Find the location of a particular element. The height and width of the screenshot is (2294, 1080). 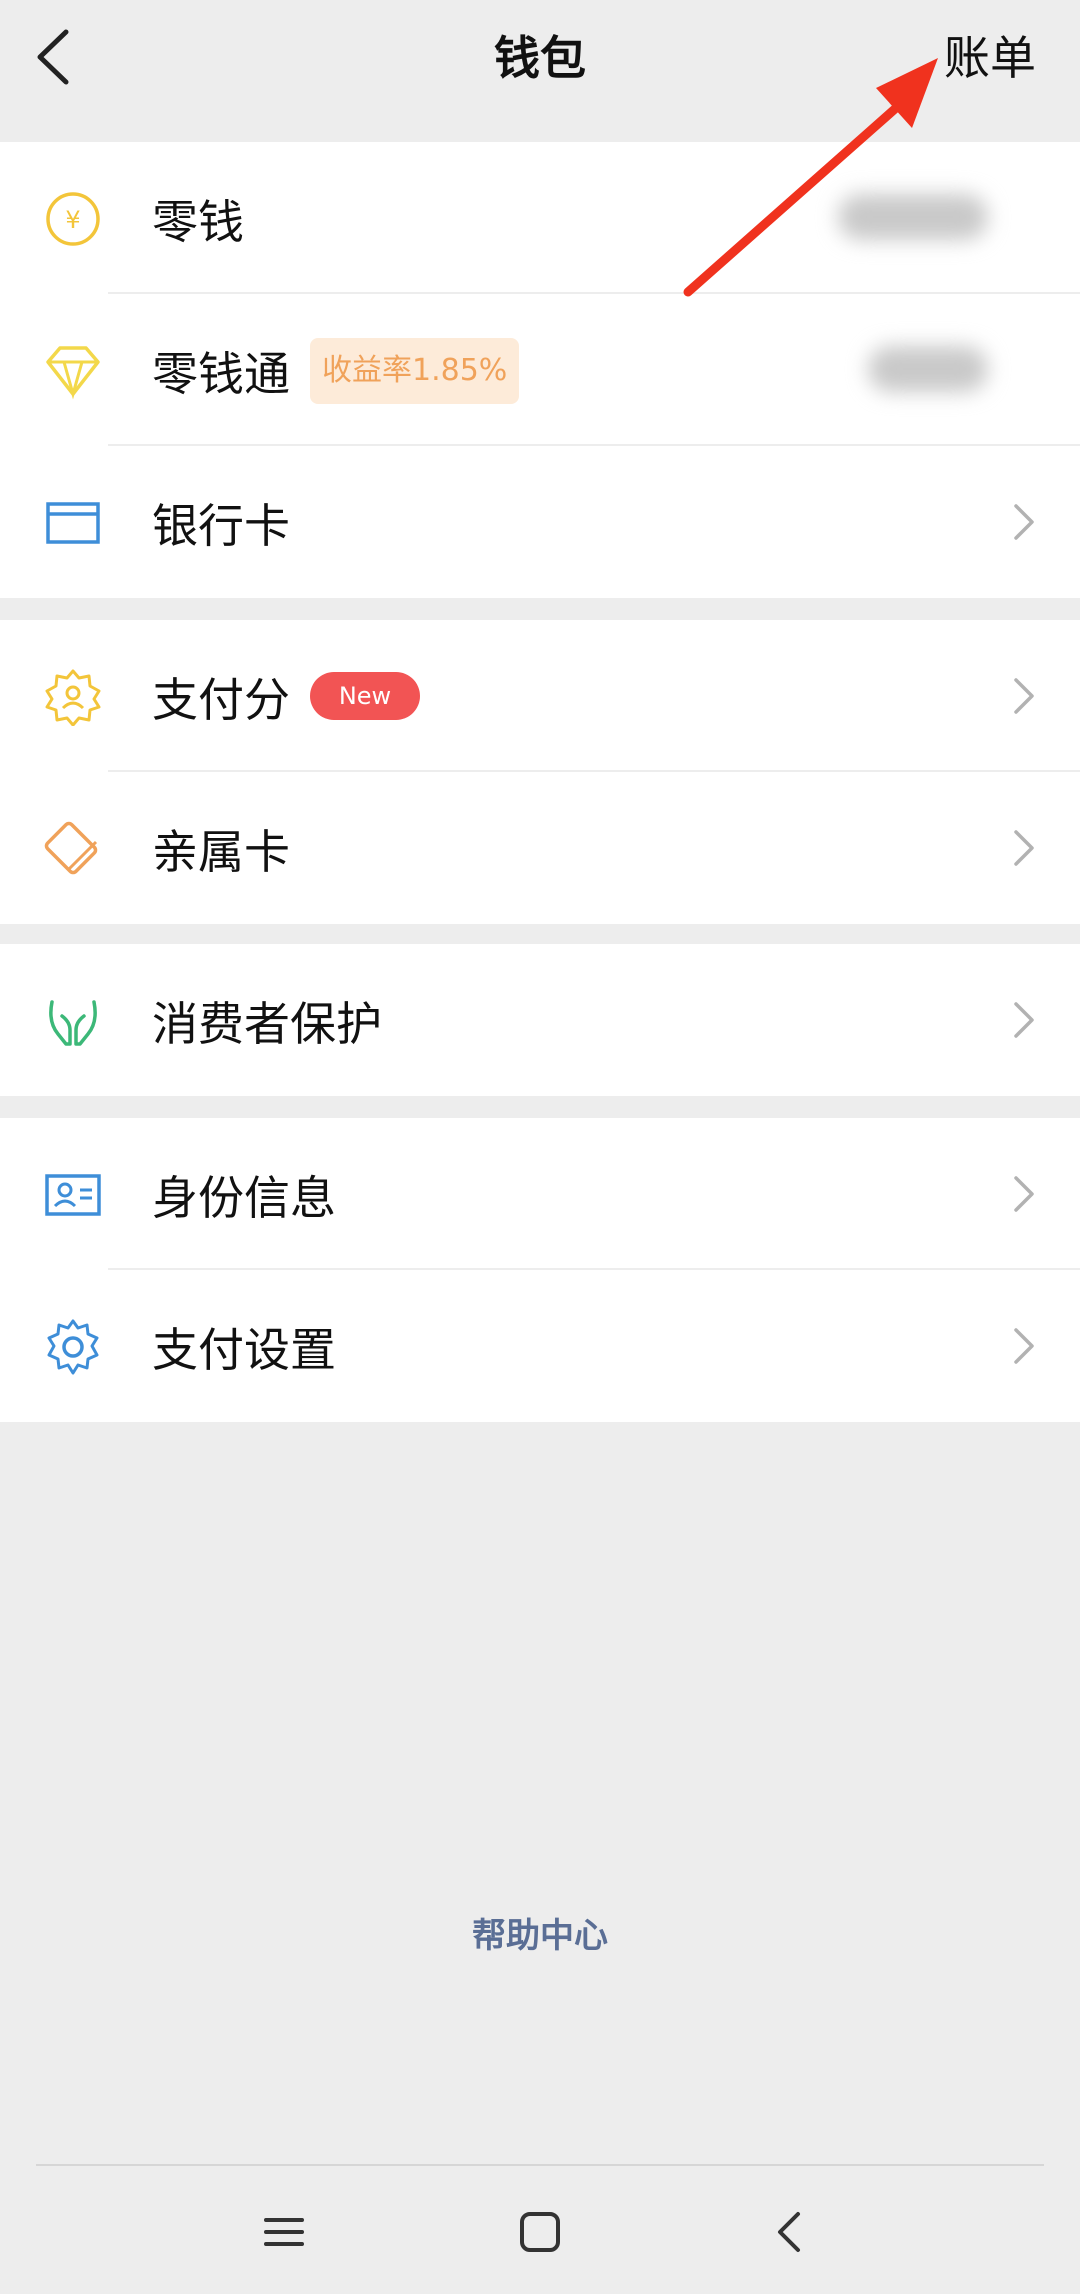

list-item-label: 银行卡 is located at coordinates (221, 526).